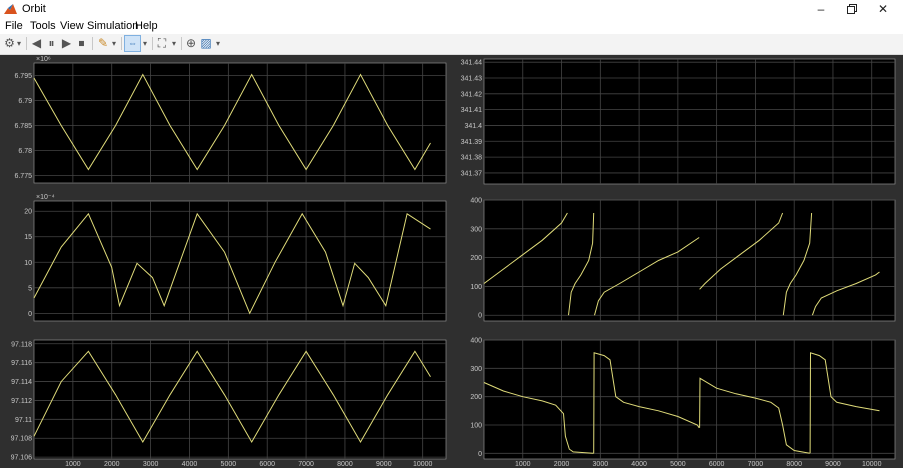  I want to click on y-tick-label: 97.11, so click(23, 420).